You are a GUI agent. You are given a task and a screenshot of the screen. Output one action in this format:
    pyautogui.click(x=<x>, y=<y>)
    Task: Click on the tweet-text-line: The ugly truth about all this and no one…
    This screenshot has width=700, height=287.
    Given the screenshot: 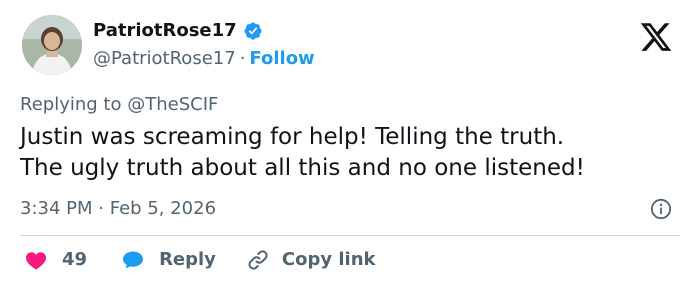 What is the action you would take?
    pyautogui.click(x=302, y=168)
    